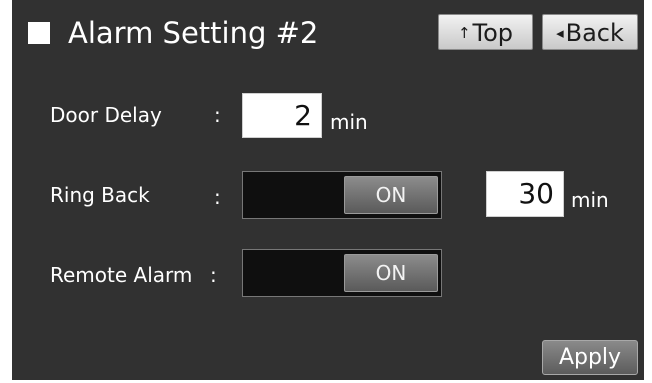 Image resolution: width=652 pixels, height=383 pixels. What do you see at coordinates (39, 33) in the screenshot?
I see `title-checkbox-icon` at bounding box center [39, 33].